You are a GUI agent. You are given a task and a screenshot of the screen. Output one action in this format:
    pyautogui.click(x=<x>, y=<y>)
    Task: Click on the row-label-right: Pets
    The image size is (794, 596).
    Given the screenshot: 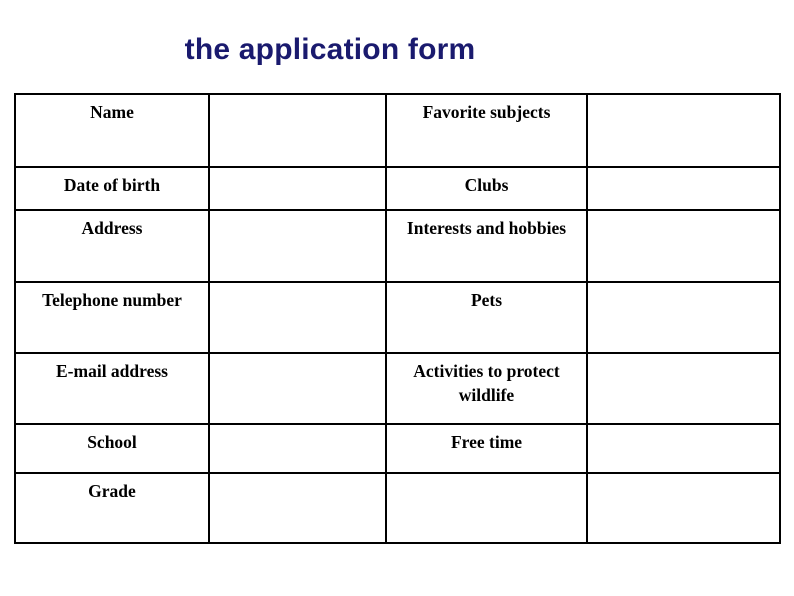 What is the action you would take?
    pyautogui.click(x=486, y=317)
    